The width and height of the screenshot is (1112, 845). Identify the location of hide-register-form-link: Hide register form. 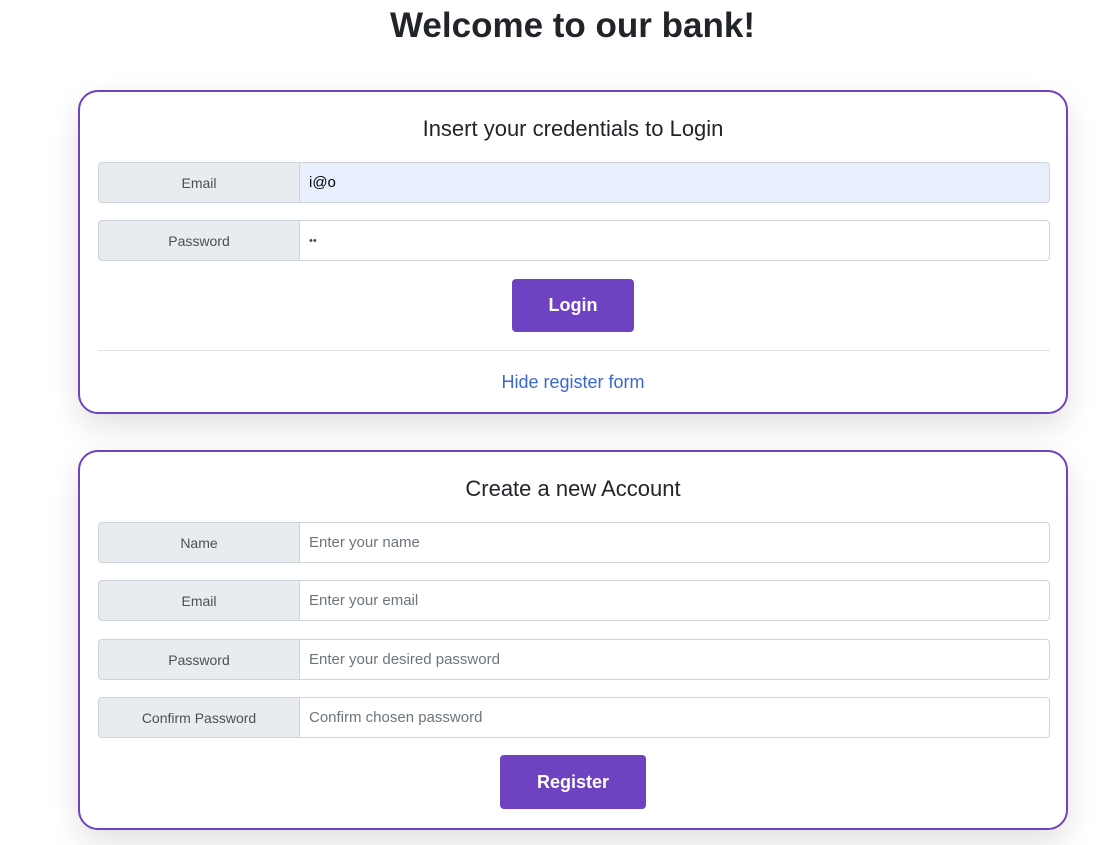
(573, 382).